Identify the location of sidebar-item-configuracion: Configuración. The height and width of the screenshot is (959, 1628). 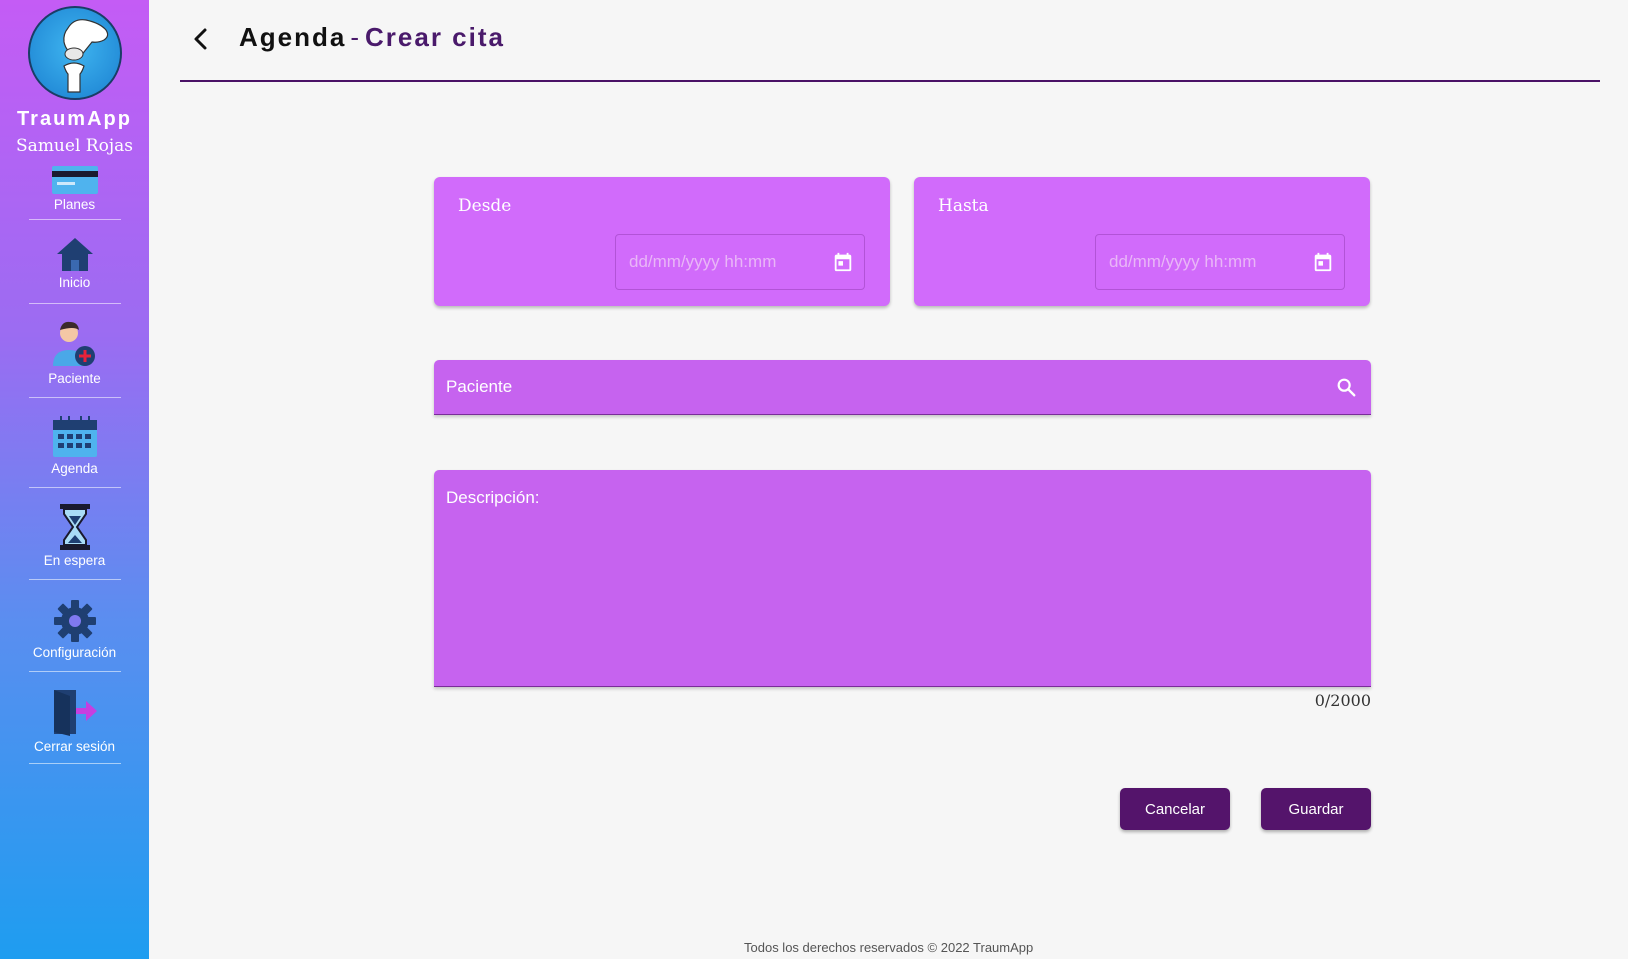
(74, 626).